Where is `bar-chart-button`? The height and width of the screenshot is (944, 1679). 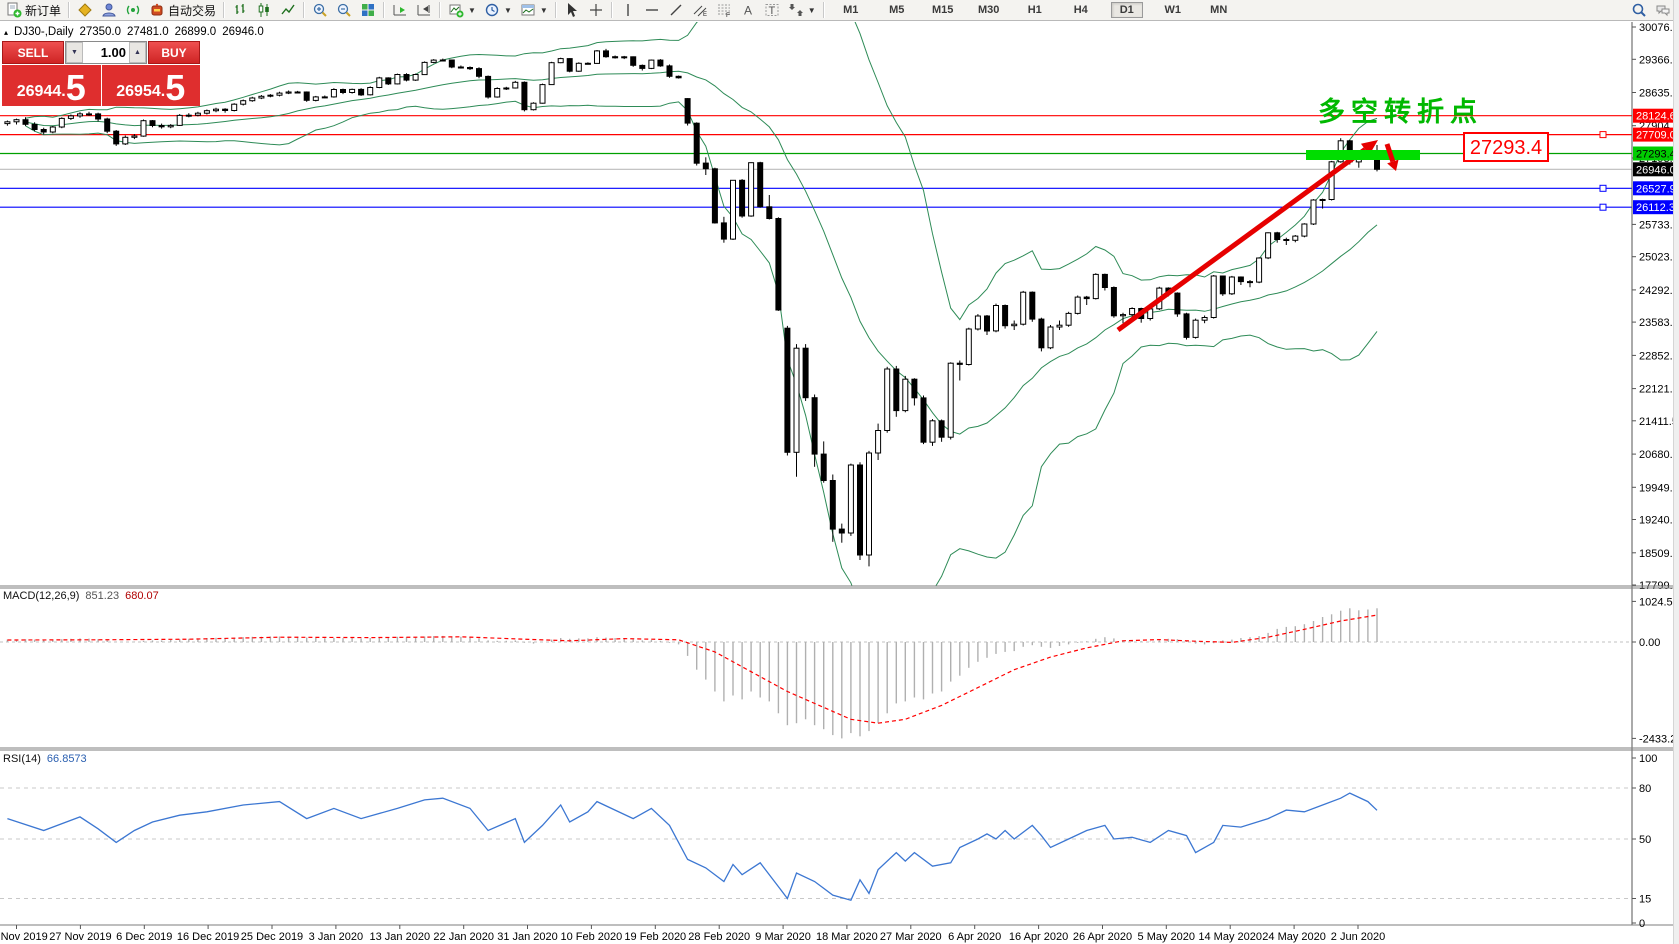
bar-chart-button is located at coordinates (240, 10).